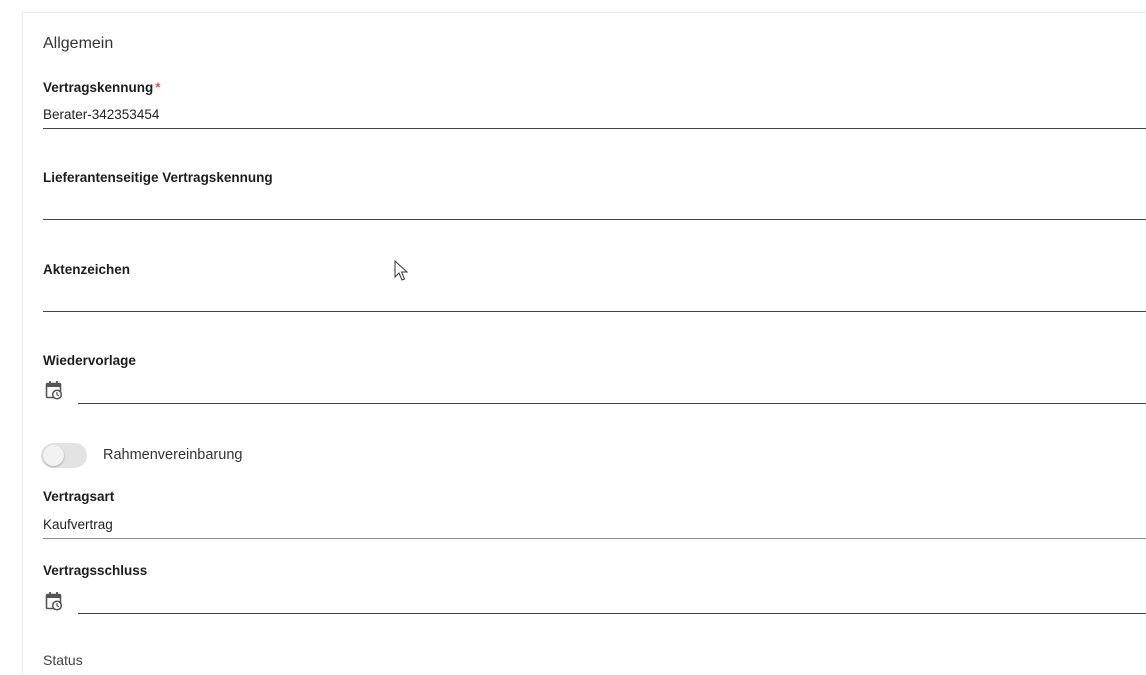 This screenshot has height=675, width=1146. Describe the element at coordinates (594, 219) in the screenshot. I see `lieferantenseitige-vertragskennung-underline` at that location.